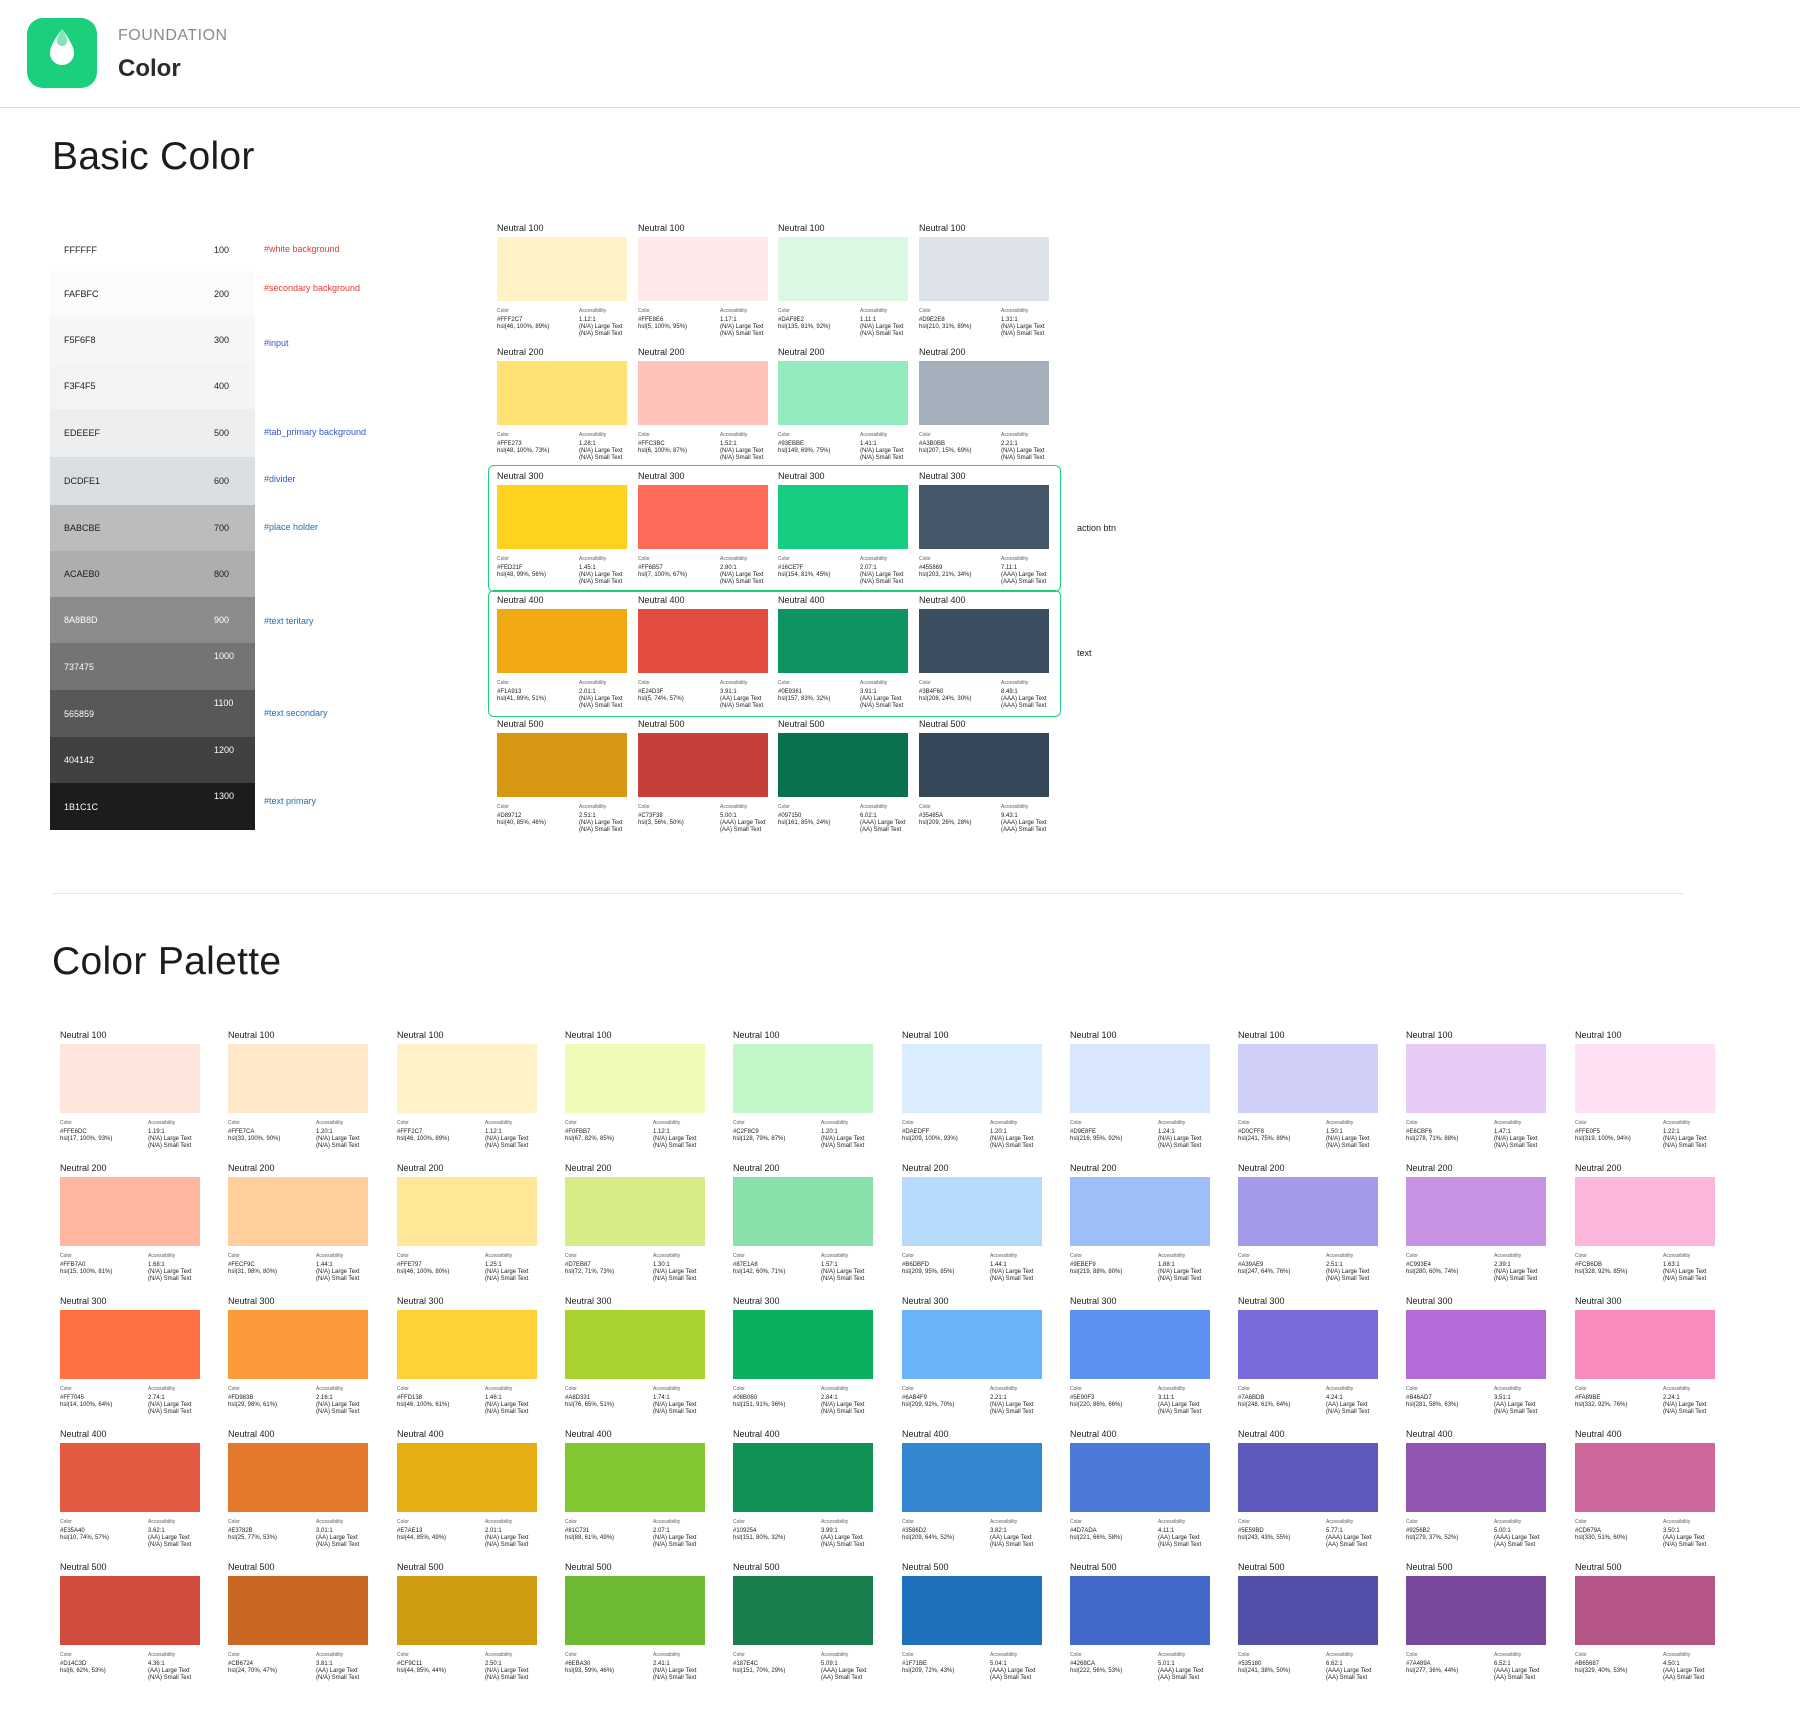 The height and width of the screenshot is (1728, 1800). Describe the element at coordinates (152, 528) in the screenshot. I see `gray-swatch-row: BABCBE 700` at that location.